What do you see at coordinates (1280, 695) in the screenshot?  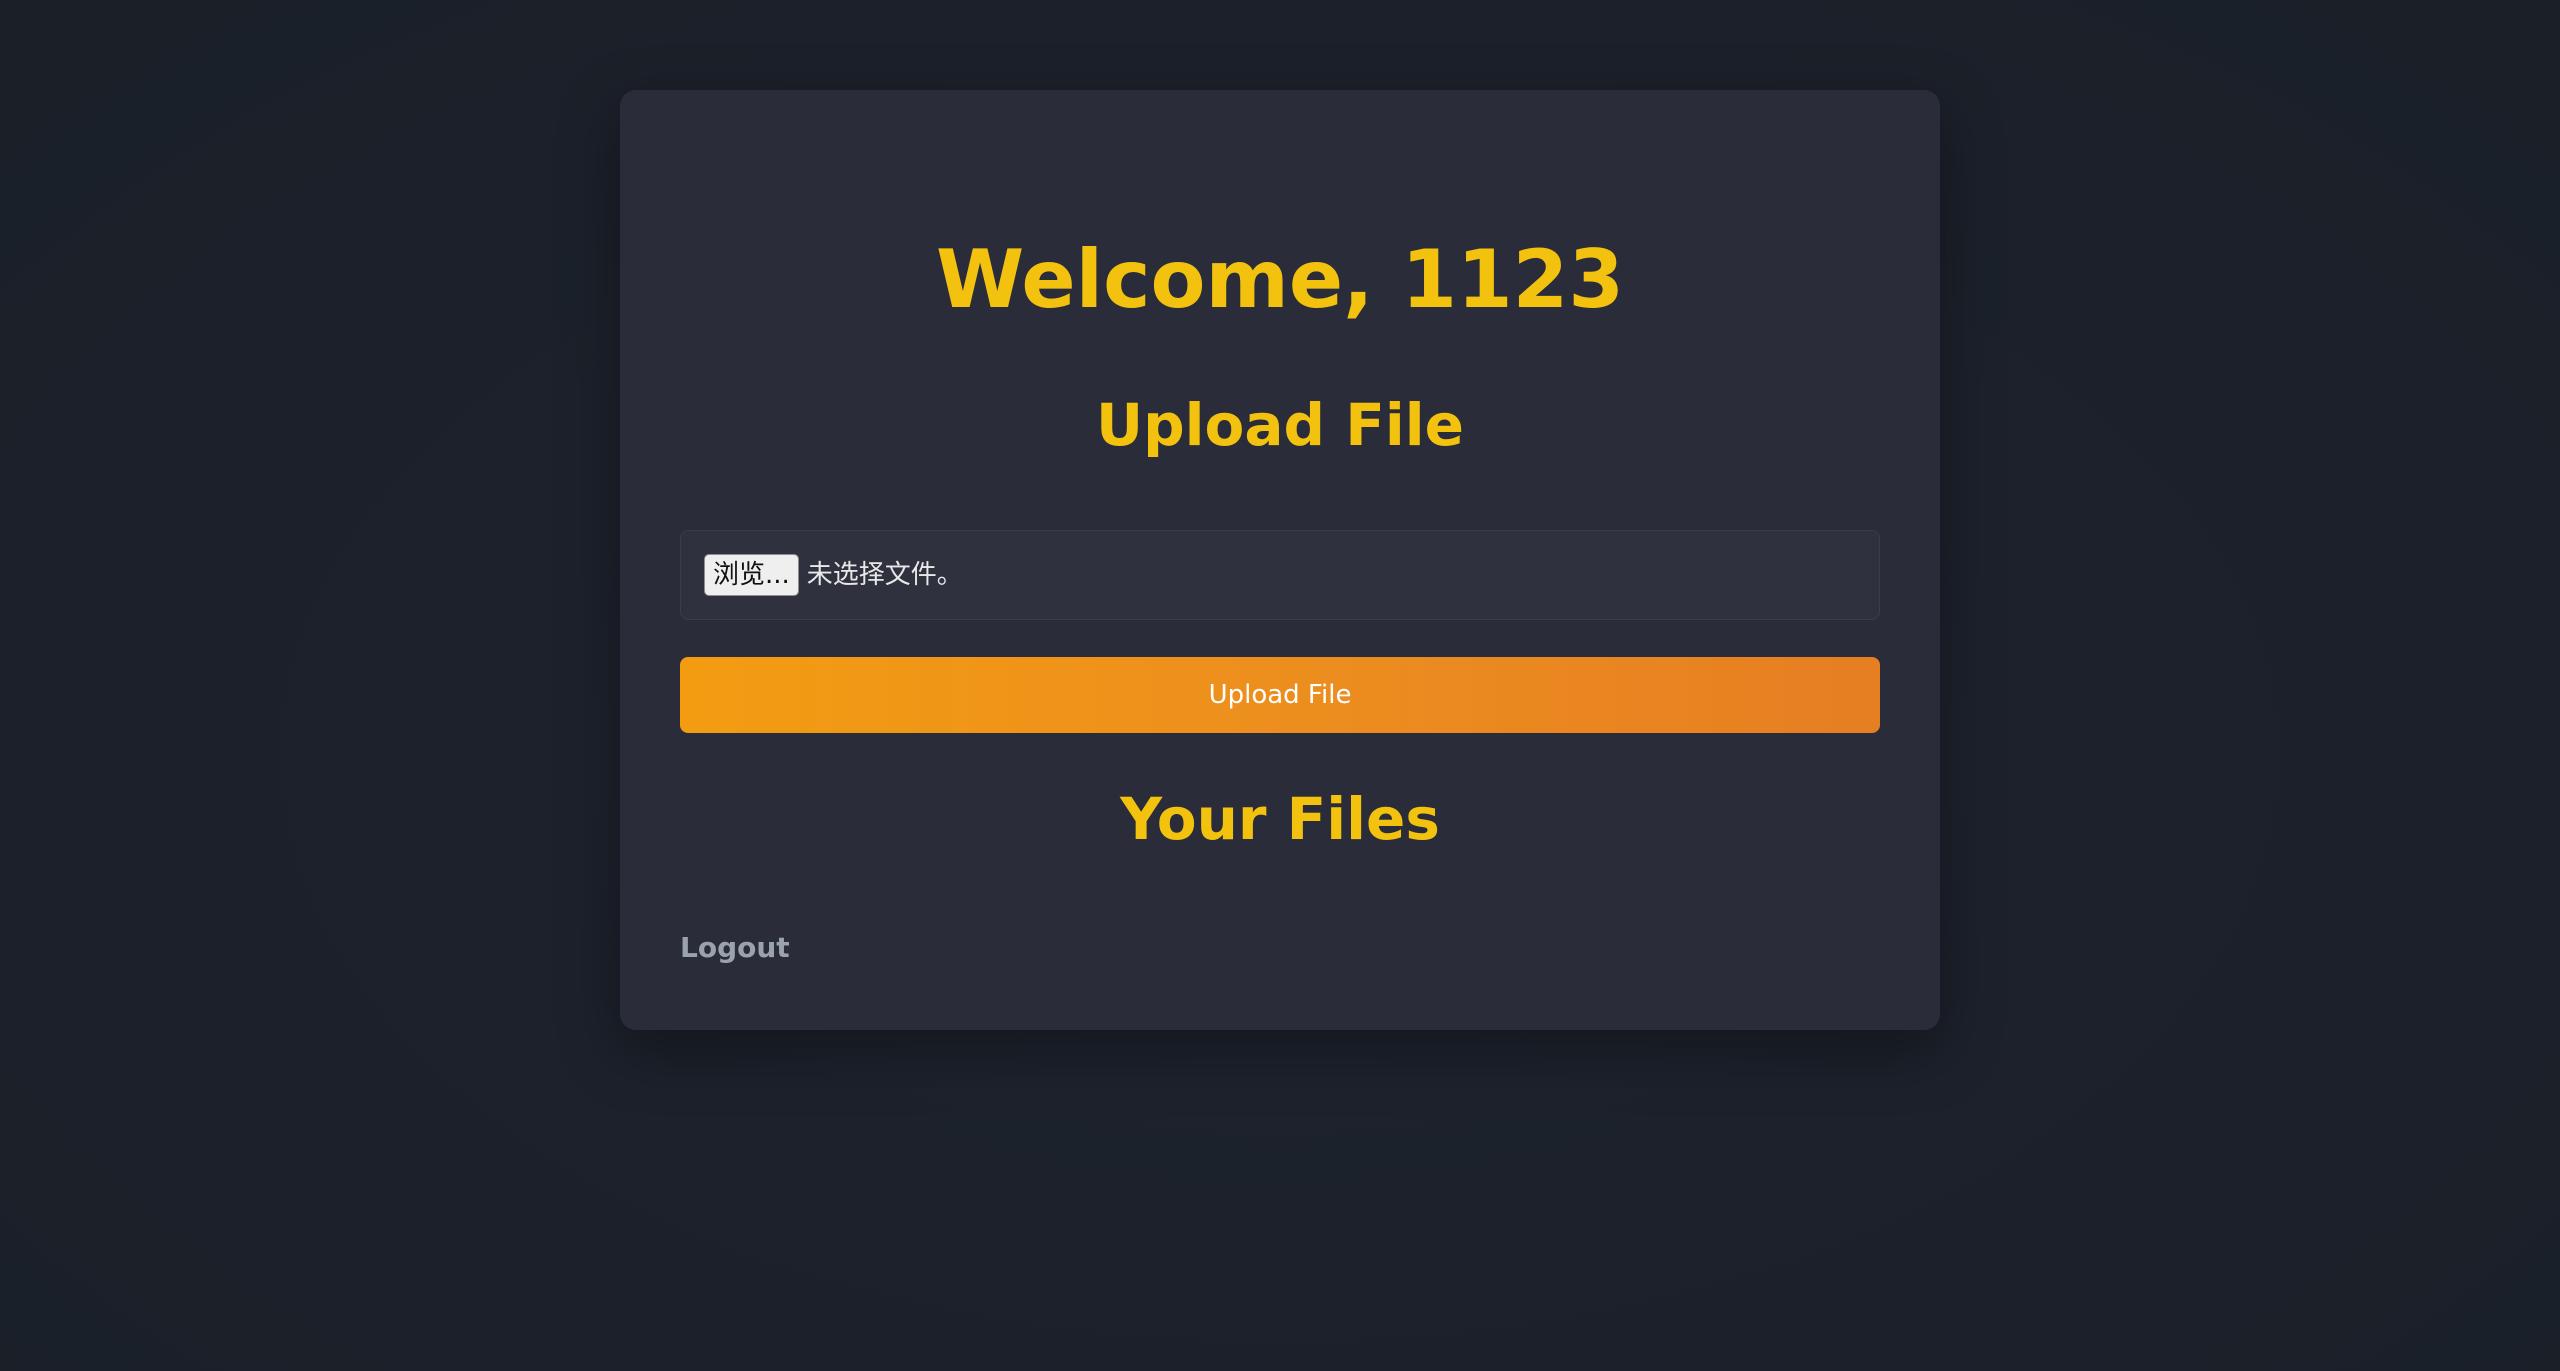 I see `upload-file-button: Upload File` at bounding box center [1280, 695].